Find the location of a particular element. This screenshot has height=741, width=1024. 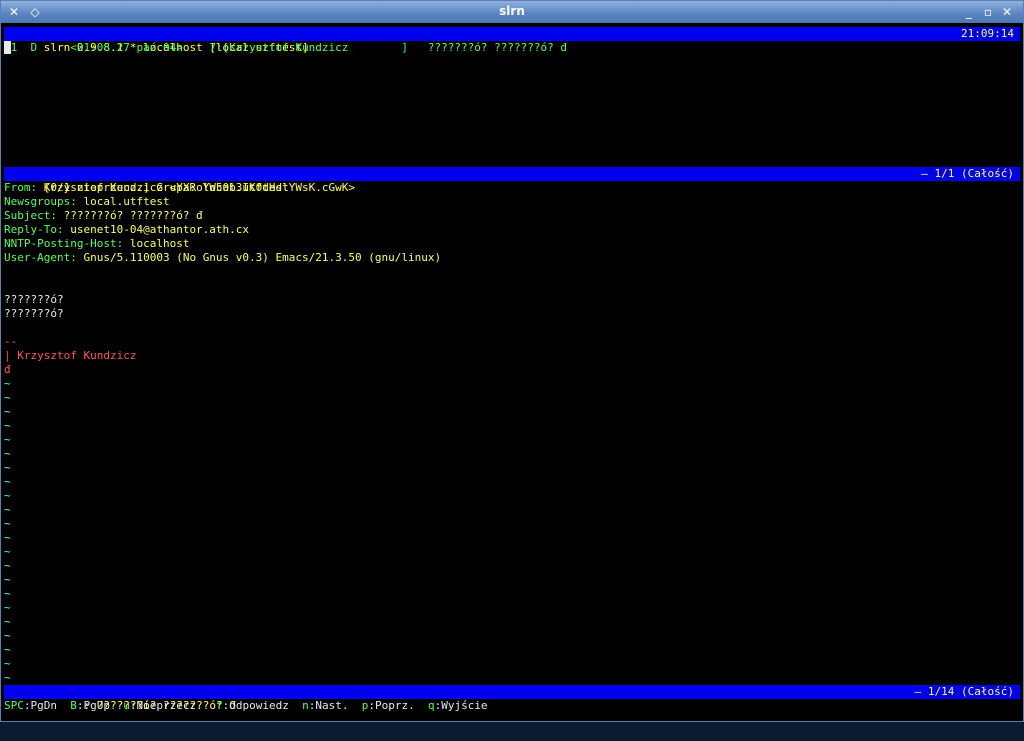

header-line: NNTP-Posting-Host: localhost is located at coordinates (512, 244).